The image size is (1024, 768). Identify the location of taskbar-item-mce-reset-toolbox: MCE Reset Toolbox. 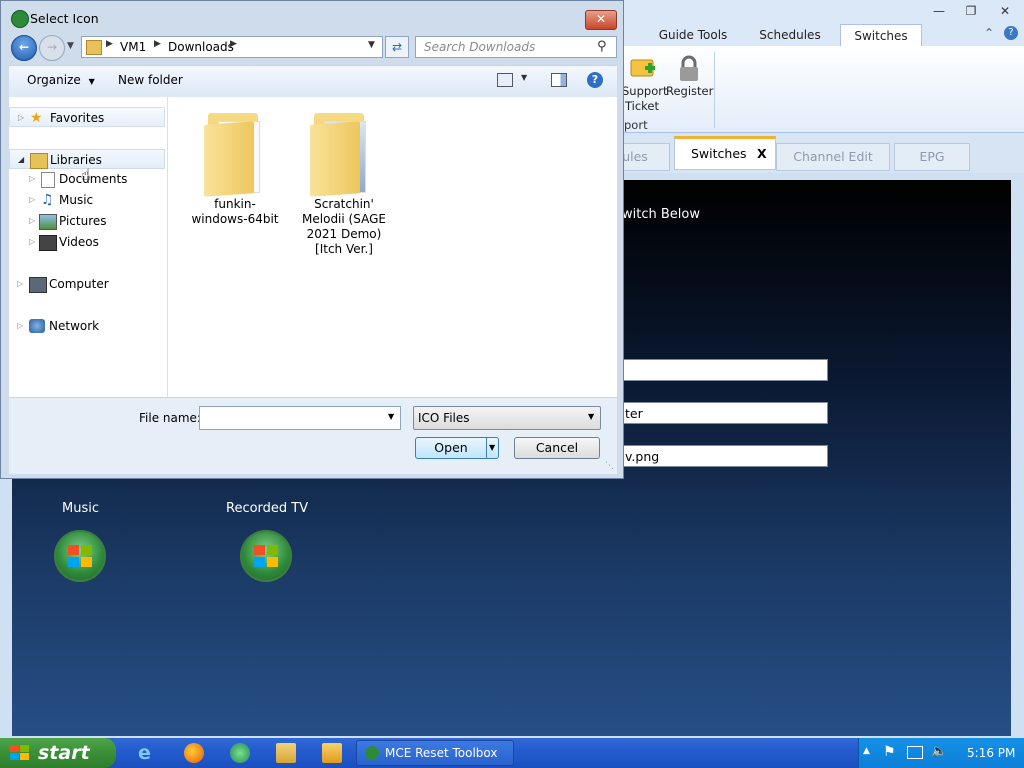
(435, 753).